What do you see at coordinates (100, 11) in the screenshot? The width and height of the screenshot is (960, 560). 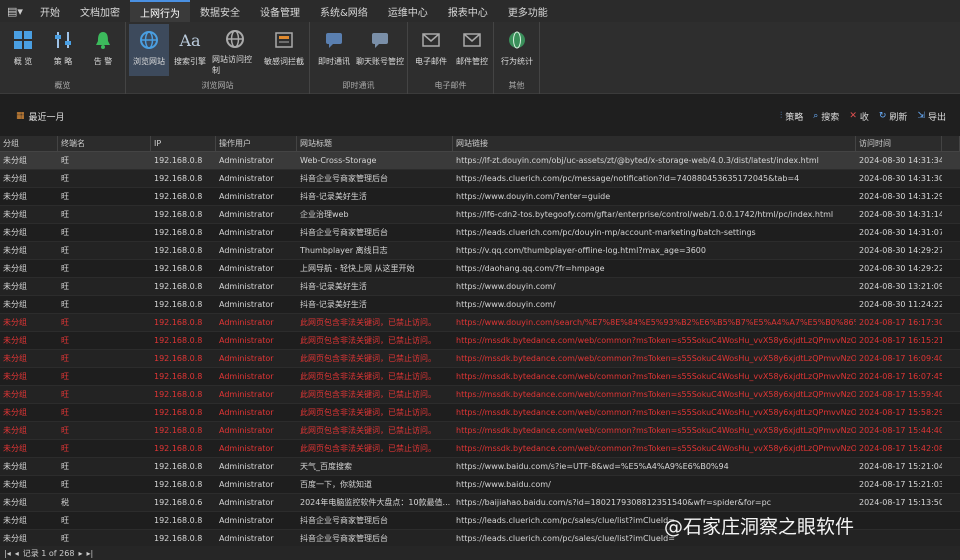 I see `menu-item: 文档加密` at bounding box center [100, 11].